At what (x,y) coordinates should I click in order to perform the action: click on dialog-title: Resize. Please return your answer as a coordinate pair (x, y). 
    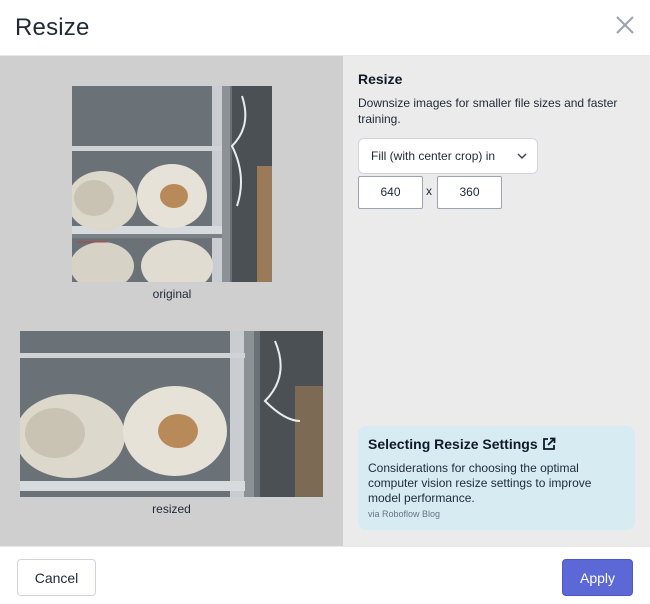
    Looking at the image, I should click on (52, 27).